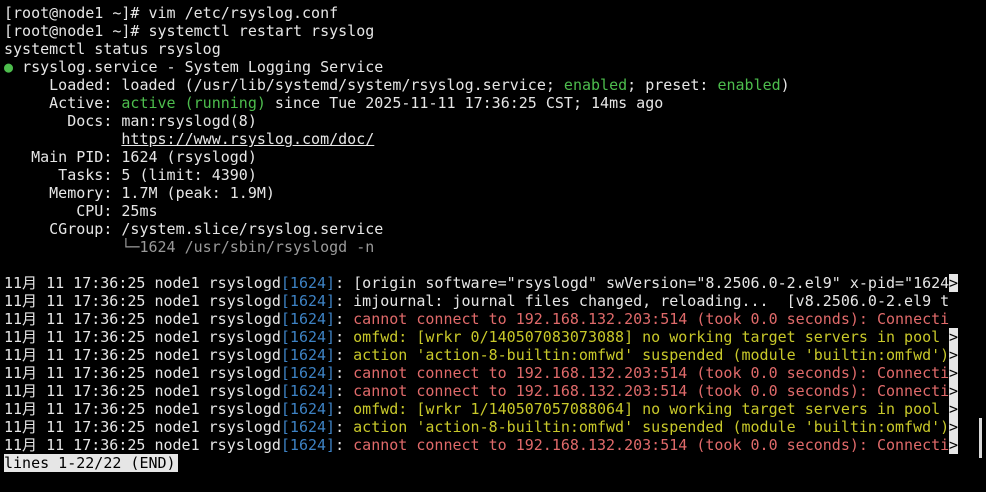 The width and height of the screenshot is (986, 492). I want to click on pager-status: lines 1-22/22 (END), so click(91, 463).